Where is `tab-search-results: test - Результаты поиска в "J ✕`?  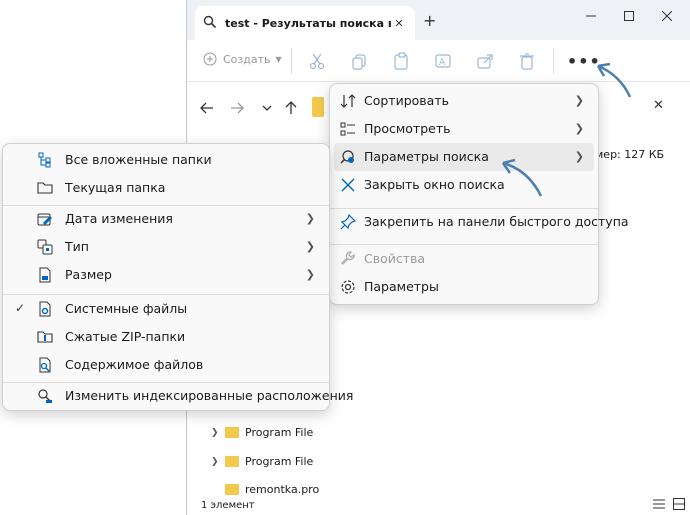 tab-search-results: test - Результаты поиска в "J ✕ is located at coordinates (305, 23).